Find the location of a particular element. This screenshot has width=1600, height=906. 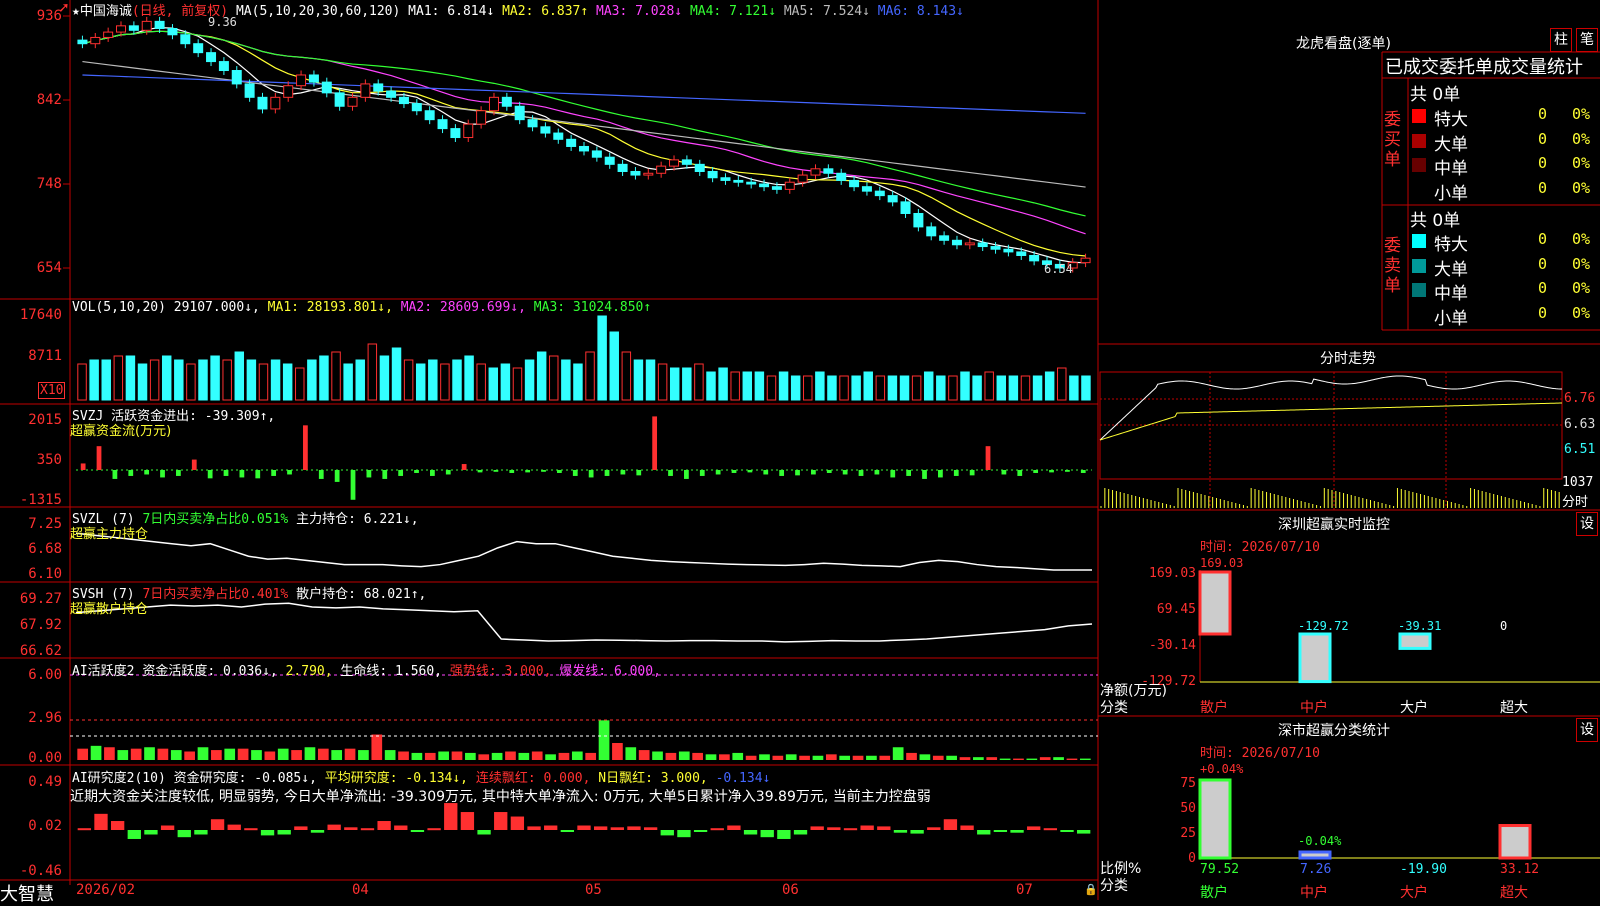

sz-class-settings-button: 设 is located at coordinates (1587, 730).